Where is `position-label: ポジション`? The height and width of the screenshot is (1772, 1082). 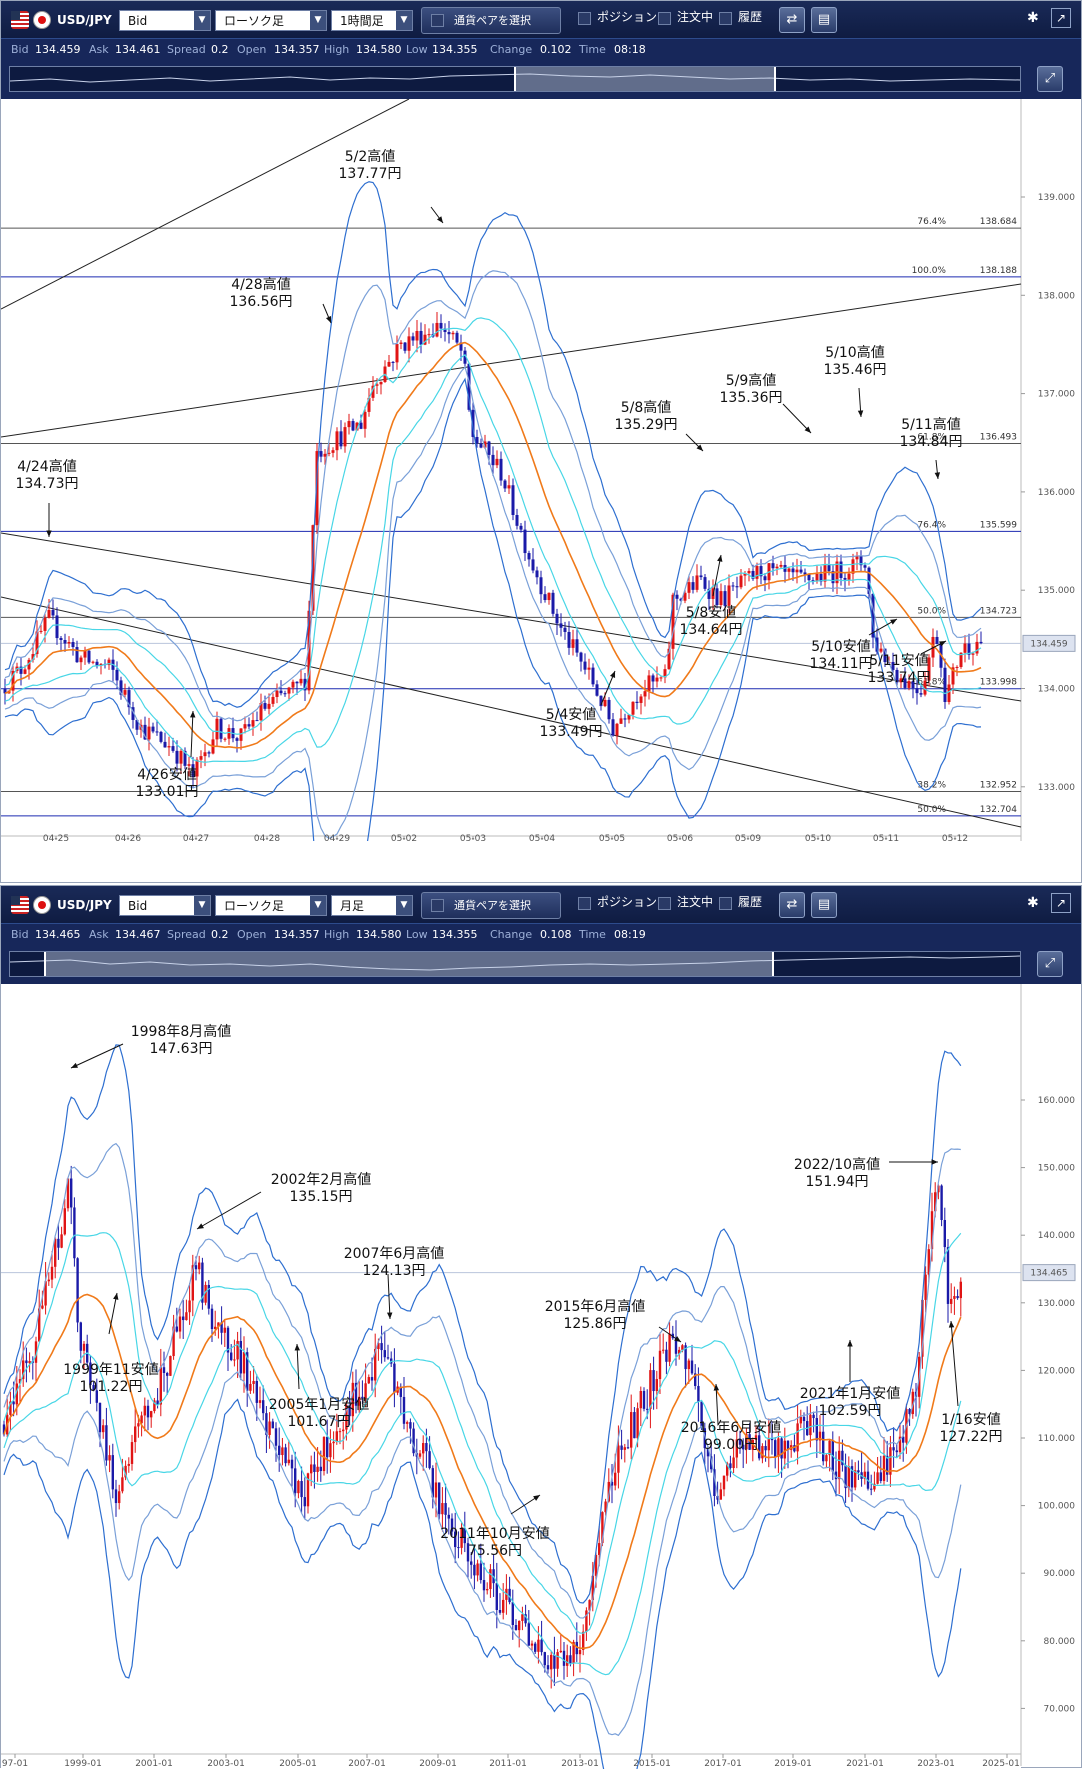 position-label: ポジション is located at coordinates (627, 902).